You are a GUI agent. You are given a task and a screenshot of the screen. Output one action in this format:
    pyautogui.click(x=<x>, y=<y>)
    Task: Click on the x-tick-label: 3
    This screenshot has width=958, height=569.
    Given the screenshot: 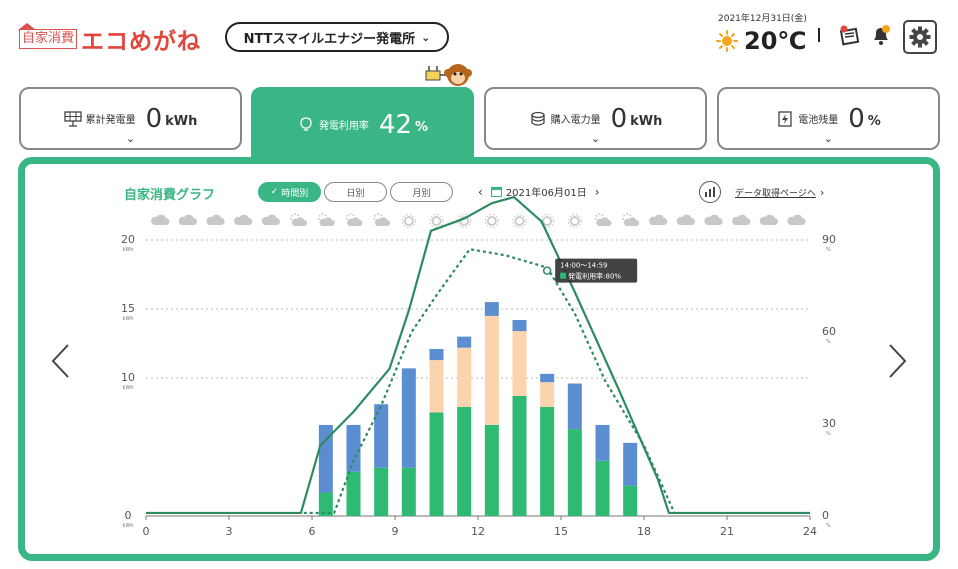 What is the action you would take?
    pyautogui.click(x=229, y=531)
    